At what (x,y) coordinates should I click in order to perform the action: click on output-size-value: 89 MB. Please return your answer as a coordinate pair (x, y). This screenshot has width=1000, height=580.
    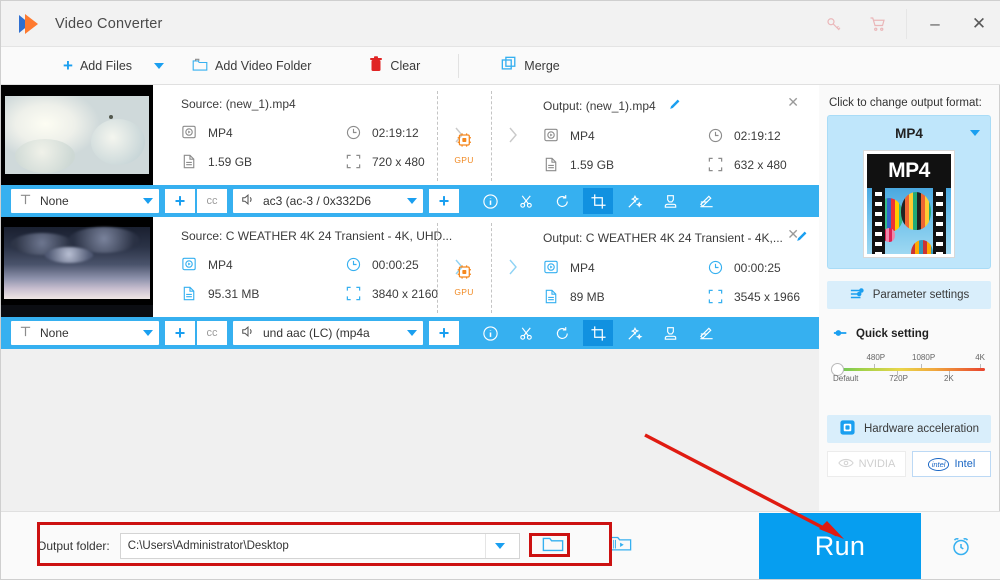
    Looking at the image, I should click on (587, 296).